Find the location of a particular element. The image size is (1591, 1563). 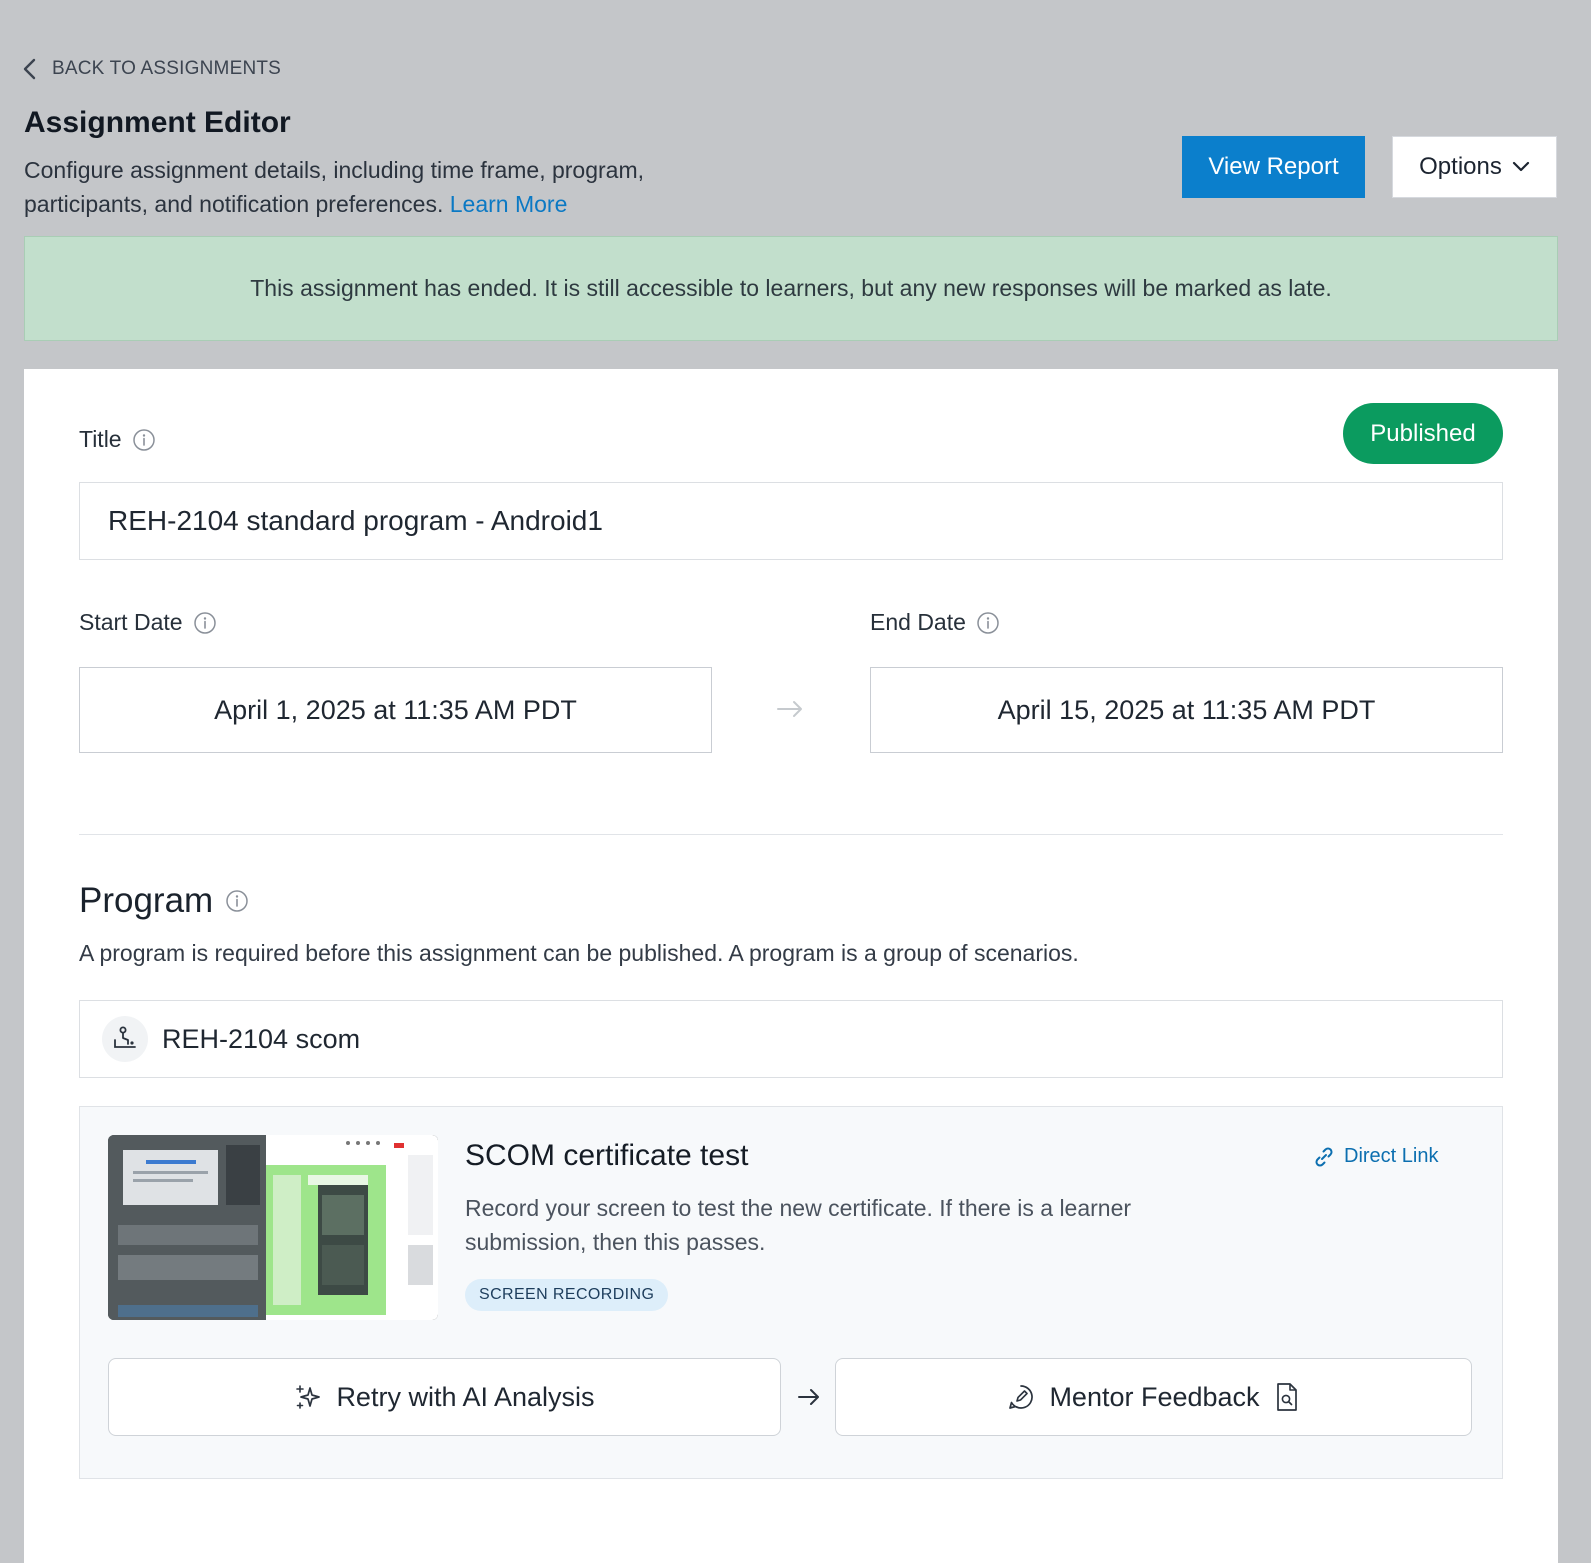

page-title: Assignment Editor is located at coordinates (157, 122).